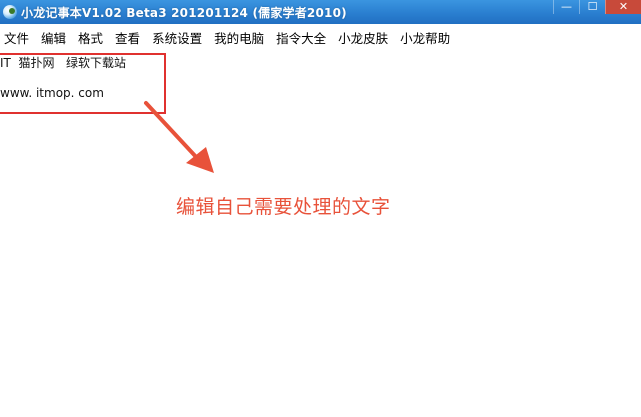 Image resolution: width=641 pixels, height=417 pixels. What do you see at coordinates (239, 39) in the screenshot?
I see `menu-my-computer: 我的电脑` at bounding box center [239, 39].